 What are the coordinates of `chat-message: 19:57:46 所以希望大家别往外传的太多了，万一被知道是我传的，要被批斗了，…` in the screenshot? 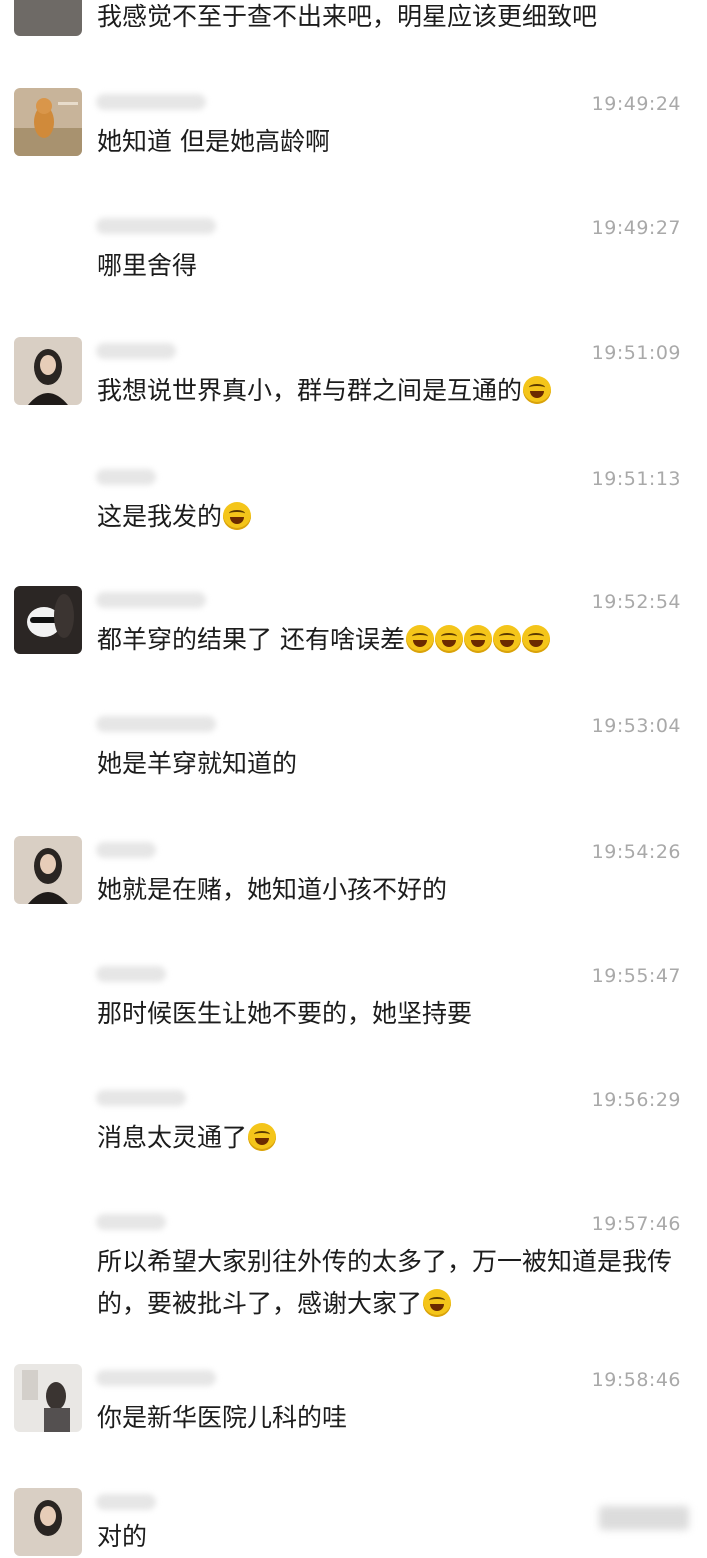 It's located at (353, 1268).